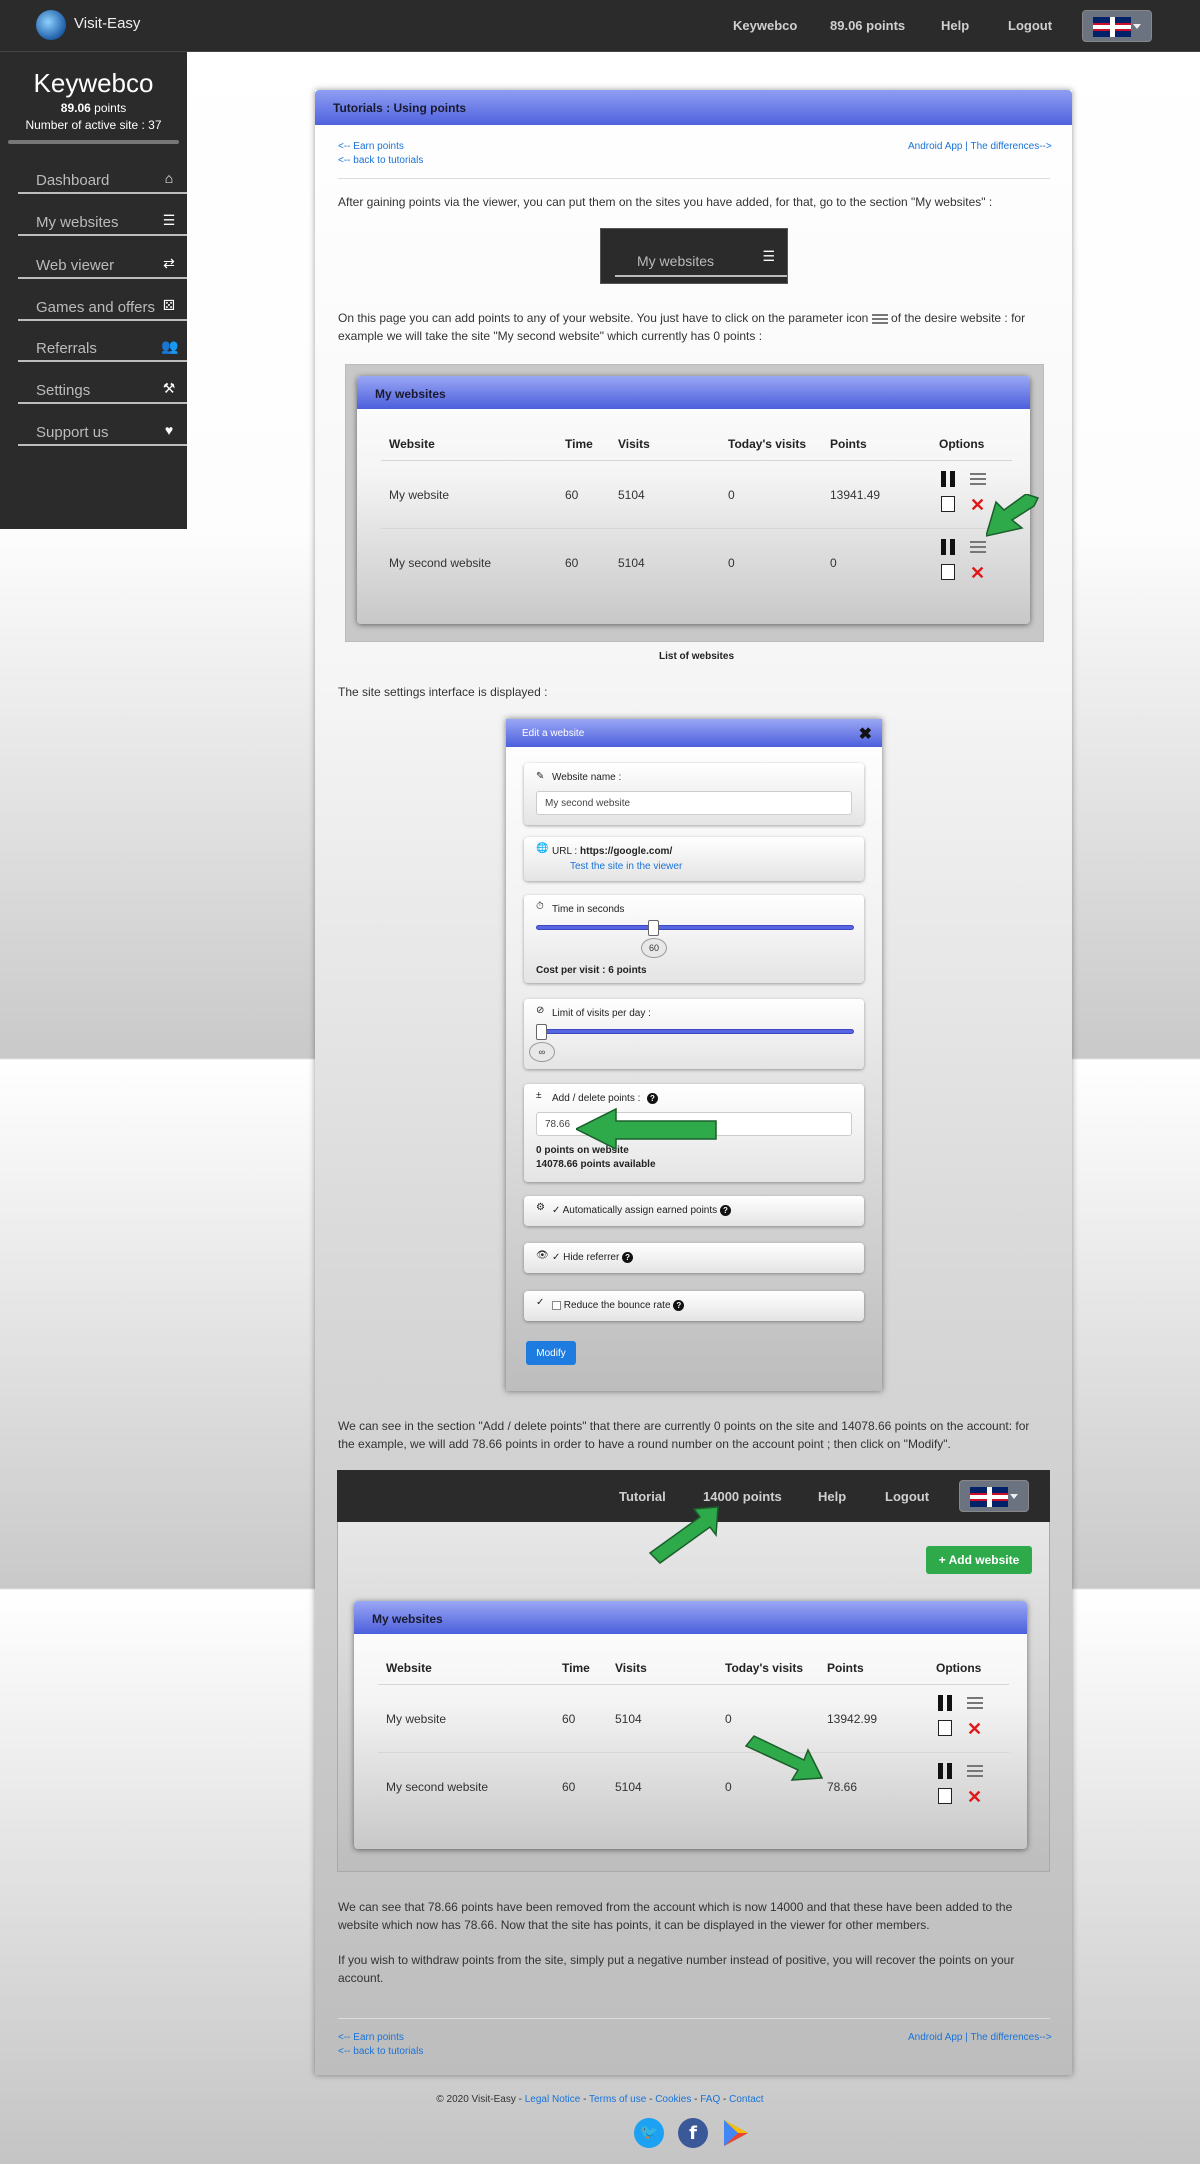  What do you see at coordinates (641, 1210) in the screenshot?
I see `auto-assign-checkbox: ✓ Automatically assign earned points ?` at bounding box center [641, 1210].